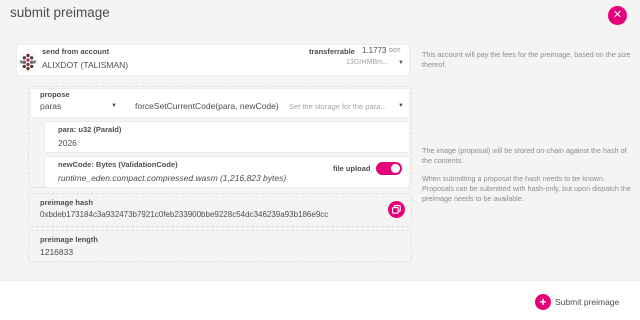 This screenshot has width=640, height=320. Describe the element at coordinates (55, 94) in the screenshot. I see `propose-label: propose` at that location.